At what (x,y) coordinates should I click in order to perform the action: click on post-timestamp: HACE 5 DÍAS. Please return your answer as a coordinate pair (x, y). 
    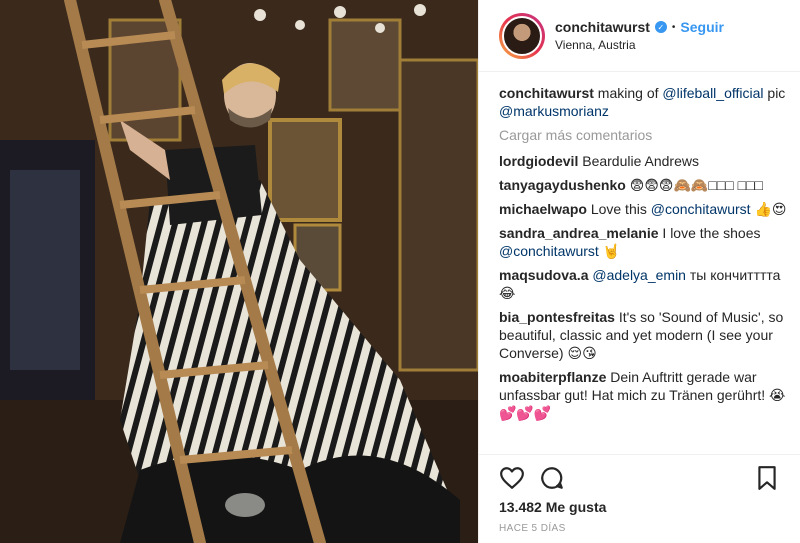
    Looking at the image, I should click on (639, 528).